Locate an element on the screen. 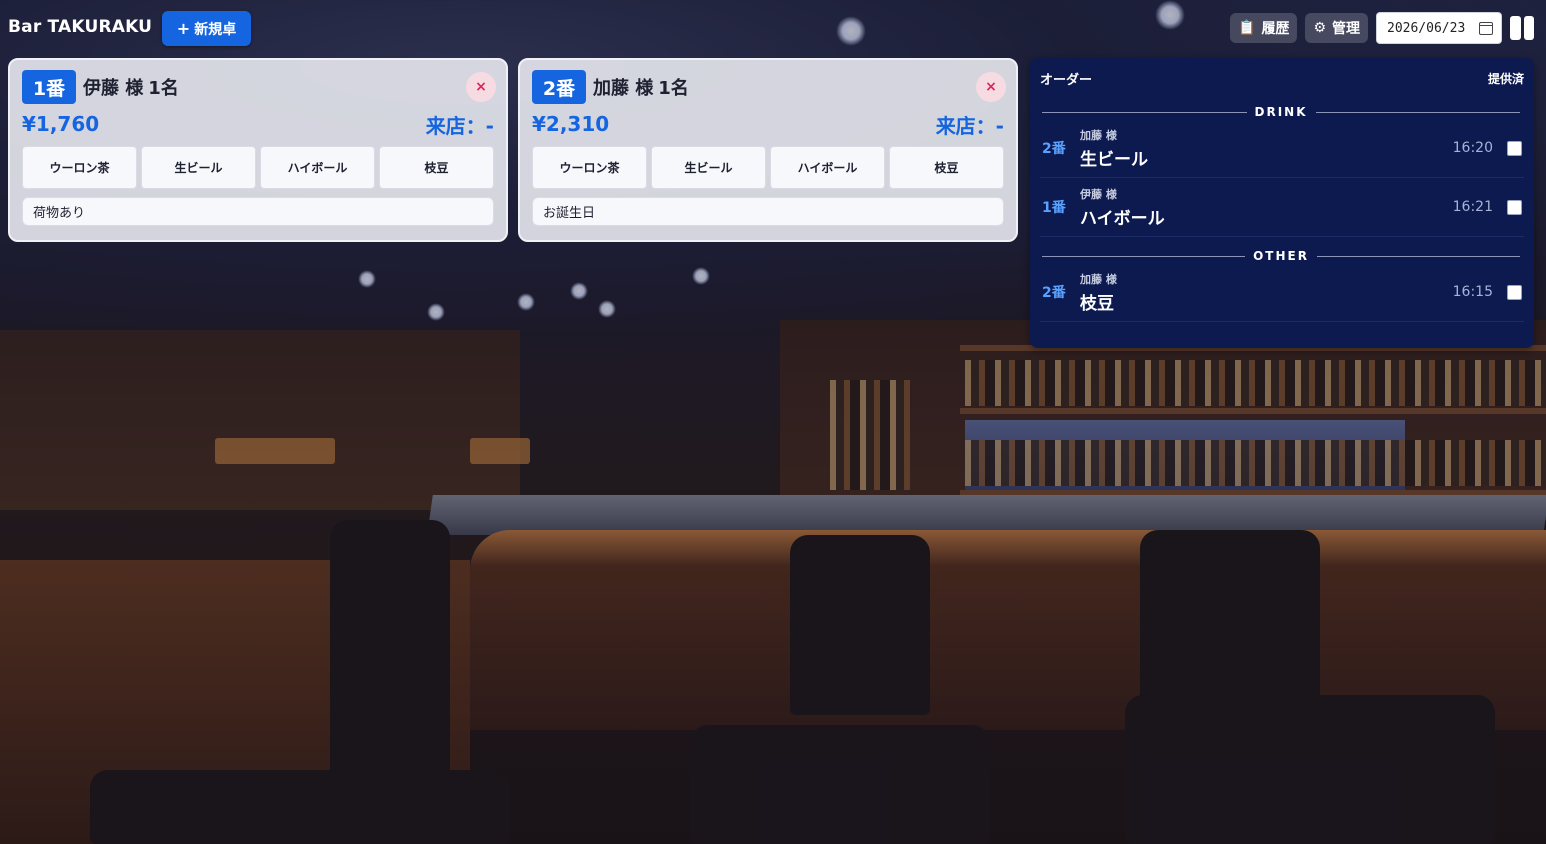 The width and height of the screenshot is (1546, 844). header-actions: 📋 履歴 ⚙ 管理 2026/06/23 is located at coordinates (1382, 28).